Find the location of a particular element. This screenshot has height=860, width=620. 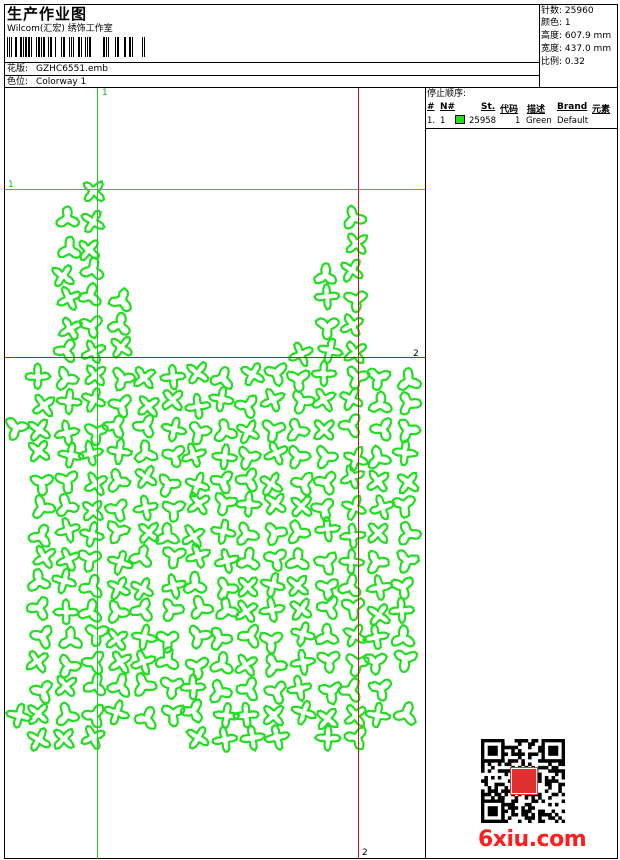

horizontal-guide-red is located at coordinates (215, 357).